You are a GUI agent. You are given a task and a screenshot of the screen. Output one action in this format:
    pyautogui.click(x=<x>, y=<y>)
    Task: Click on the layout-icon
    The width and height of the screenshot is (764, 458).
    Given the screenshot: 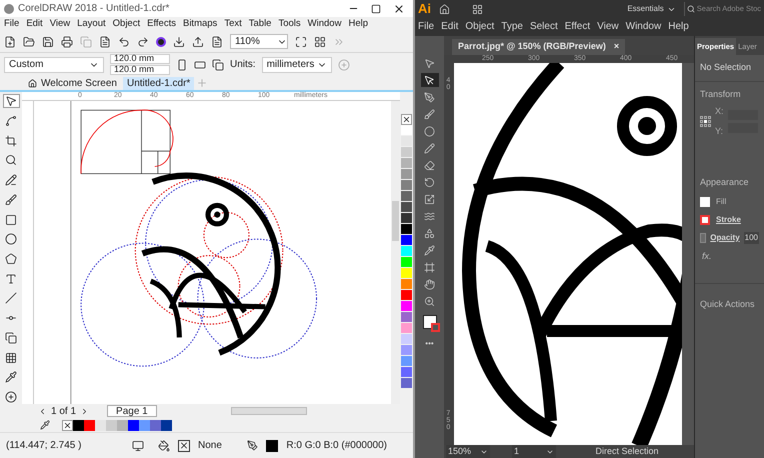 What is the action you would take?
    pyautogui.click(x=477, y=9)
    